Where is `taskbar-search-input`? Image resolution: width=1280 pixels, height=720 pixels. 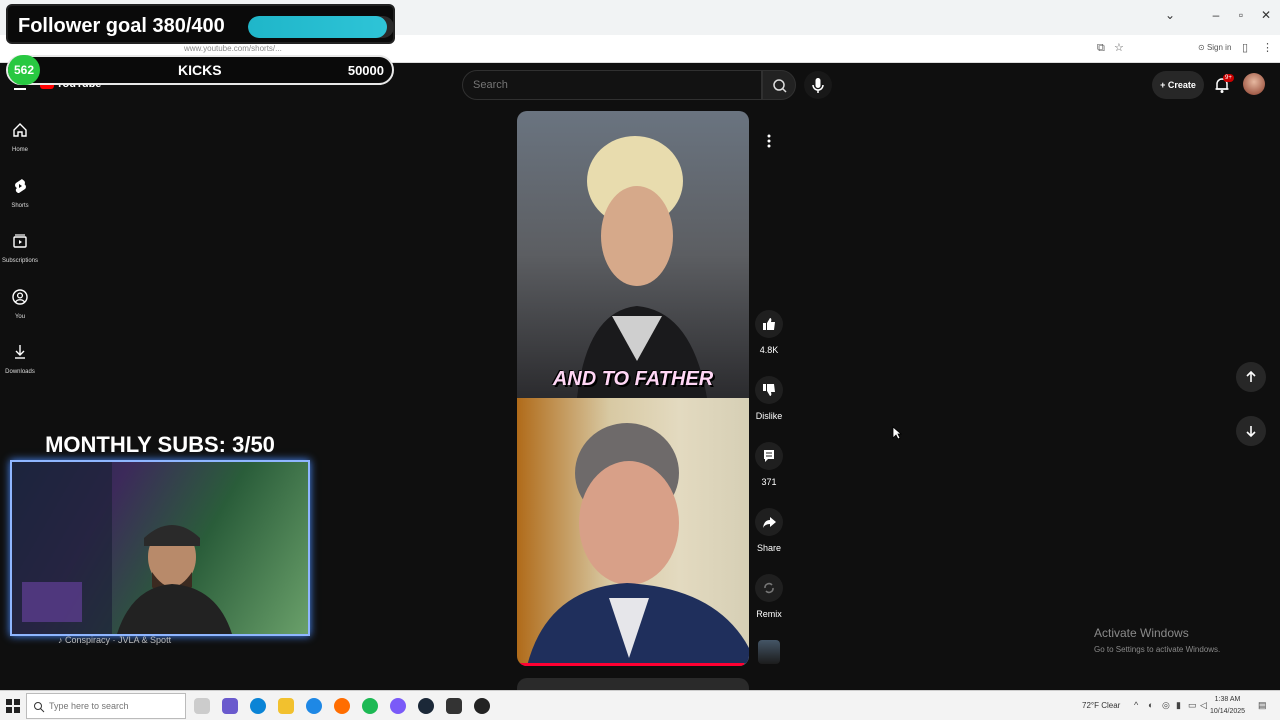 taskbar-search-input is located at coordinates (106, 706).